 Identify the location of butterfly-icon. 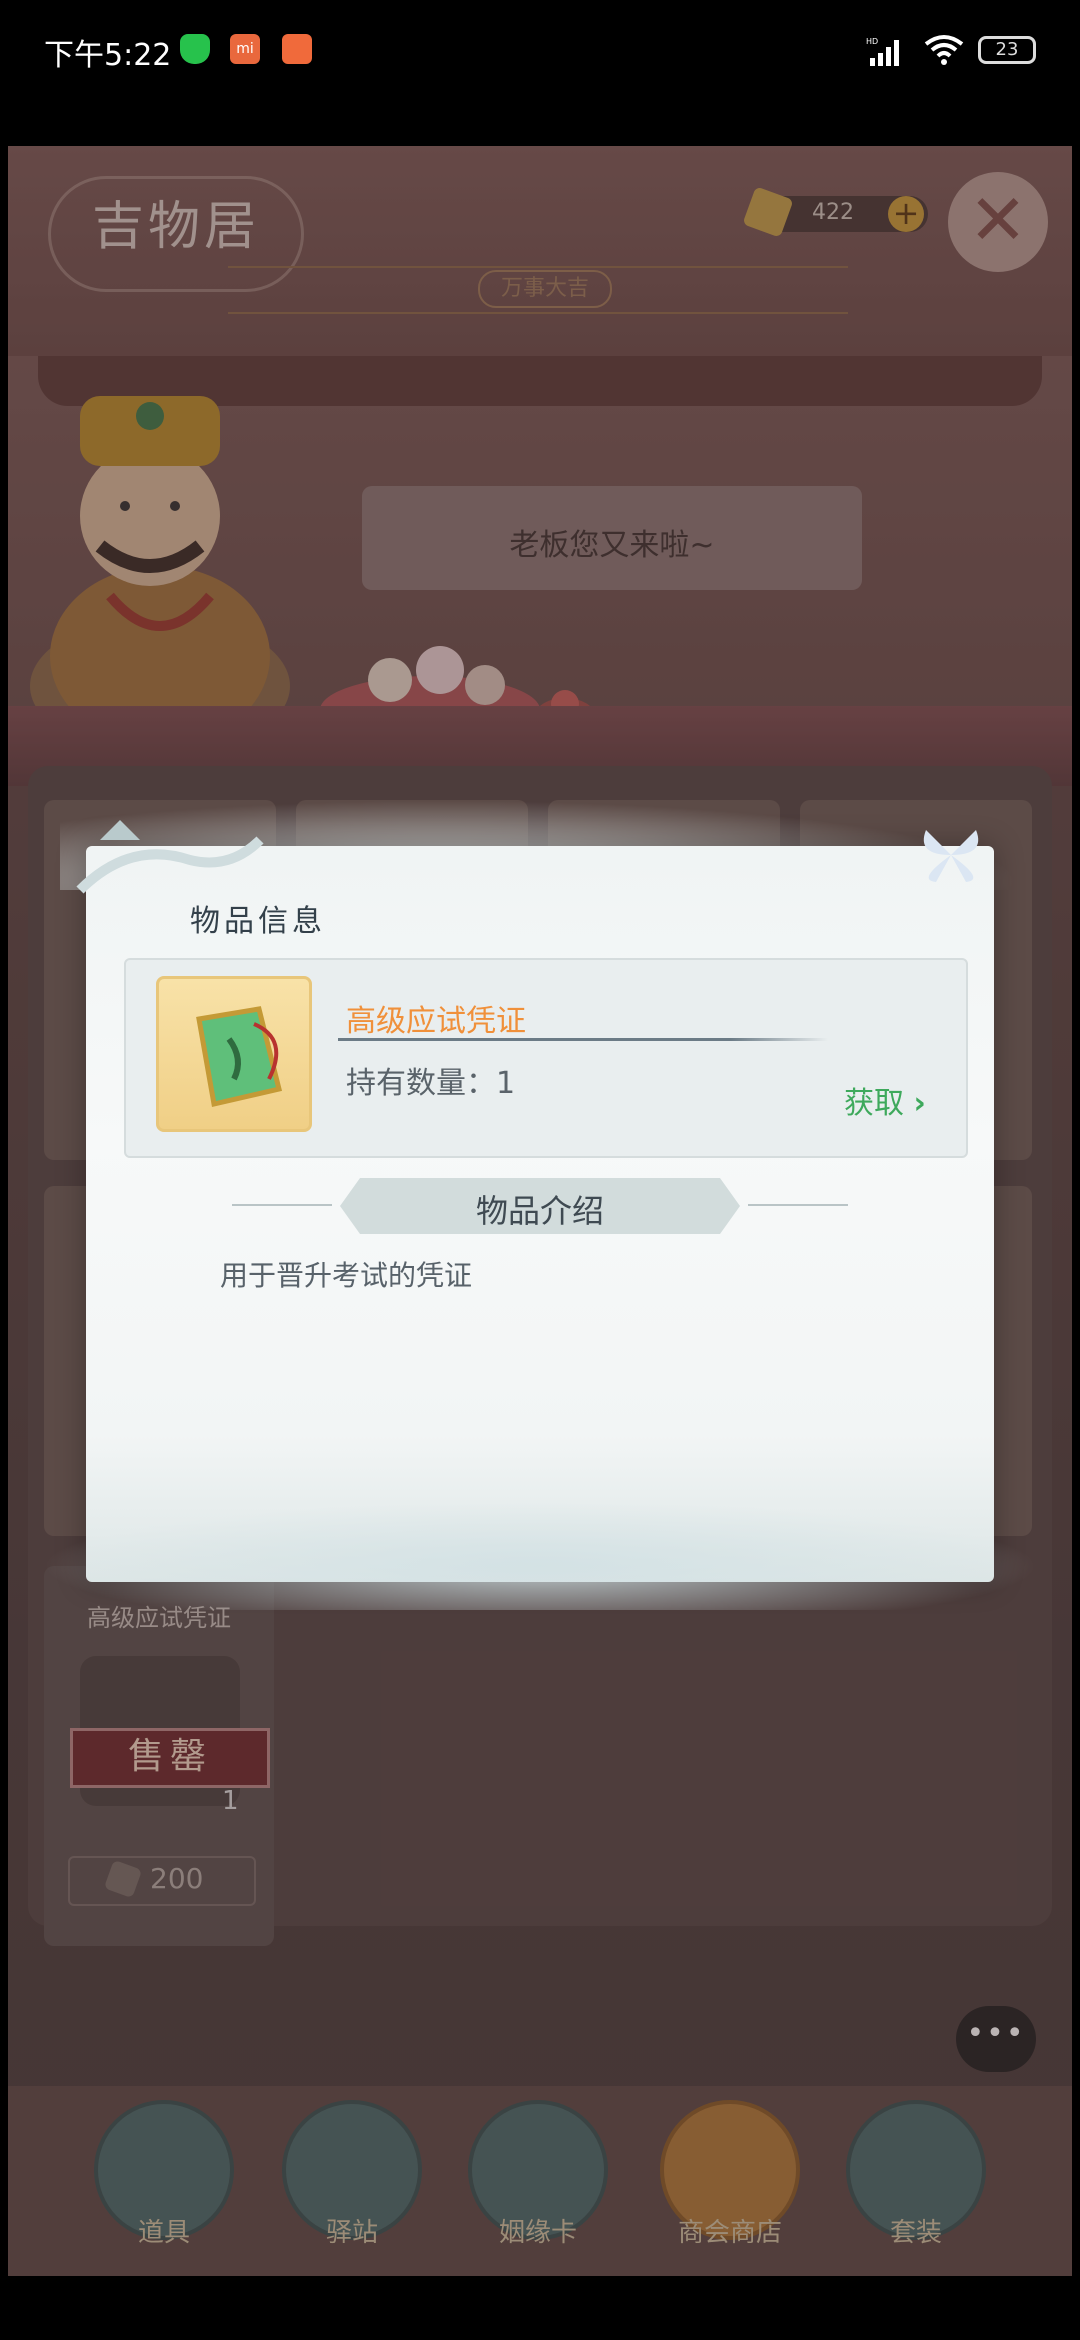
(951, 856).